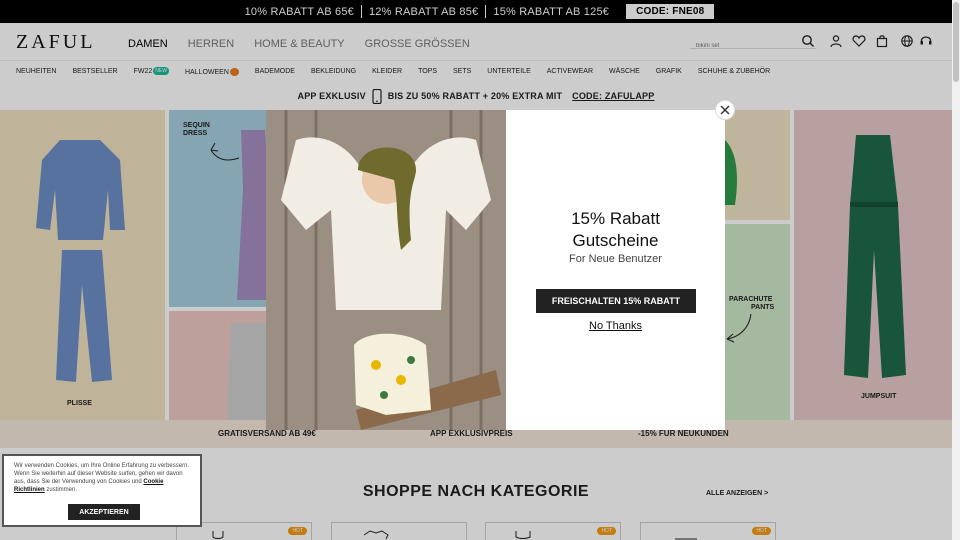 The height and width of the screenshot is (540, 960). Describe the element at coordinates (956, 270) in the screenshot. I see `page-scrollbar` at that location.